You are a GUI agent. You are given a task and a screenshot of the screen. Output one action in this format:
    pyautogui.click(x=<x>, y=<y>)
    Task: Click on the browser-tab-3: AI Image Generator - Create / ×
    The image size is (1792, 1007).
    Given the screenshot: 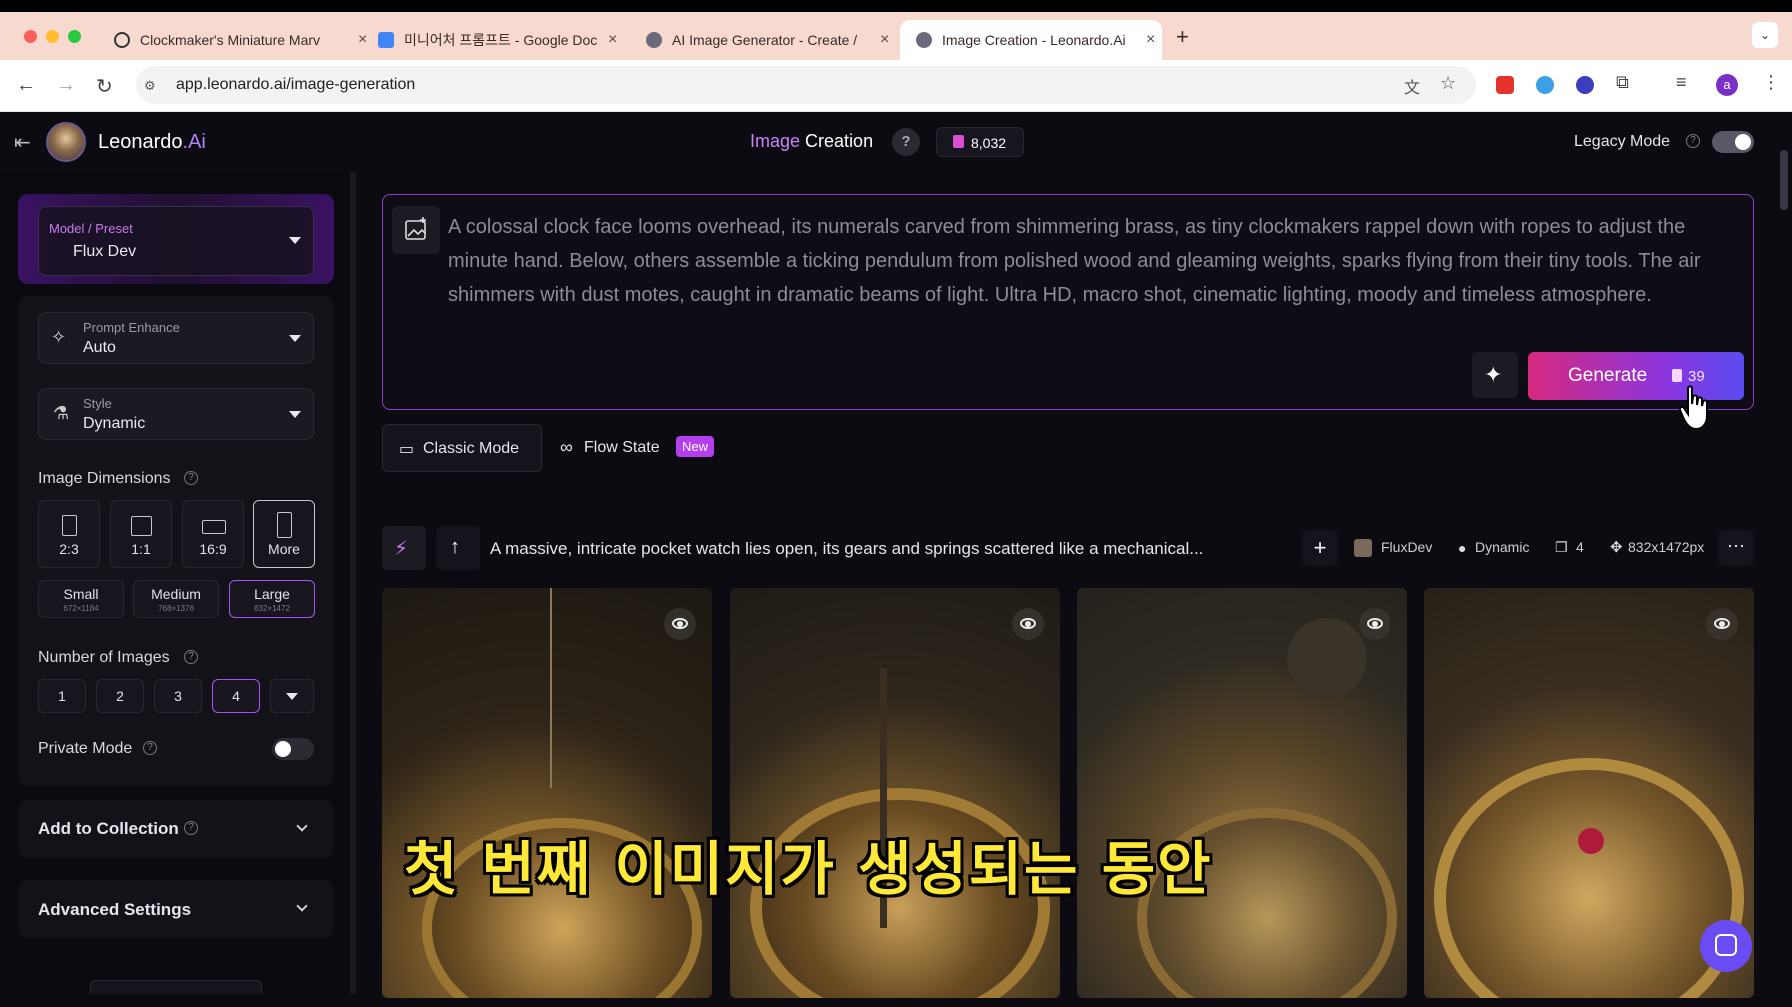 What is the action you would take?
    pyautogui.click(x=759, y=40)
    